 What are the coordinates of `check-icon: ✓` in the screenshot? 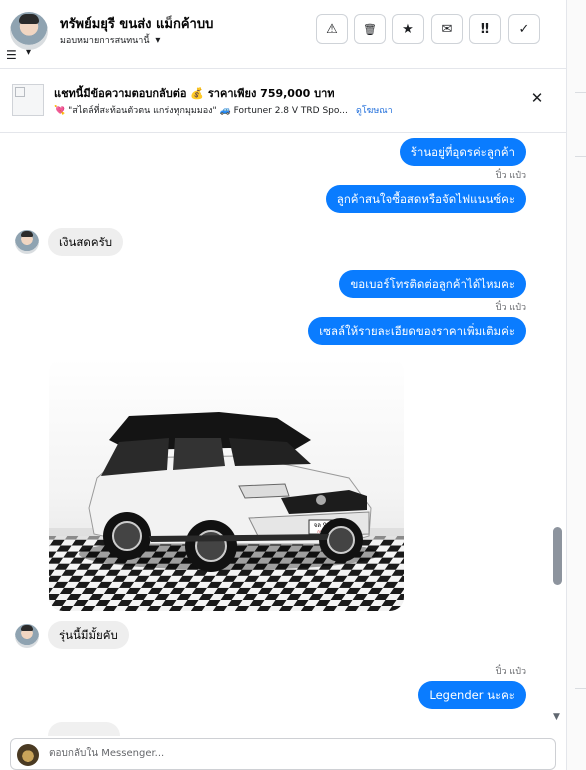 It's located at (524, 29).